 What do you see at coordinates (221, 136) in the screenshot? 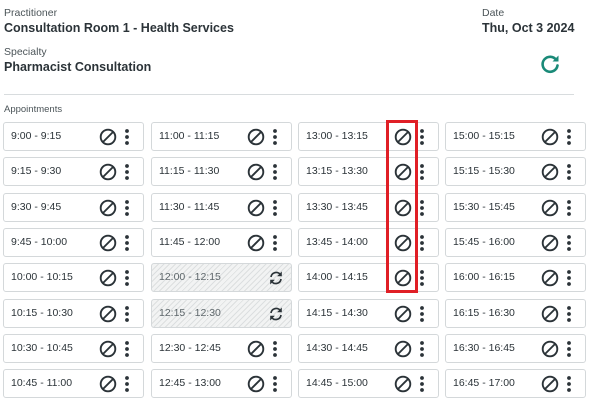
I see `time-slot: 11:00 - 11:15` at bounding box center [221, 136].